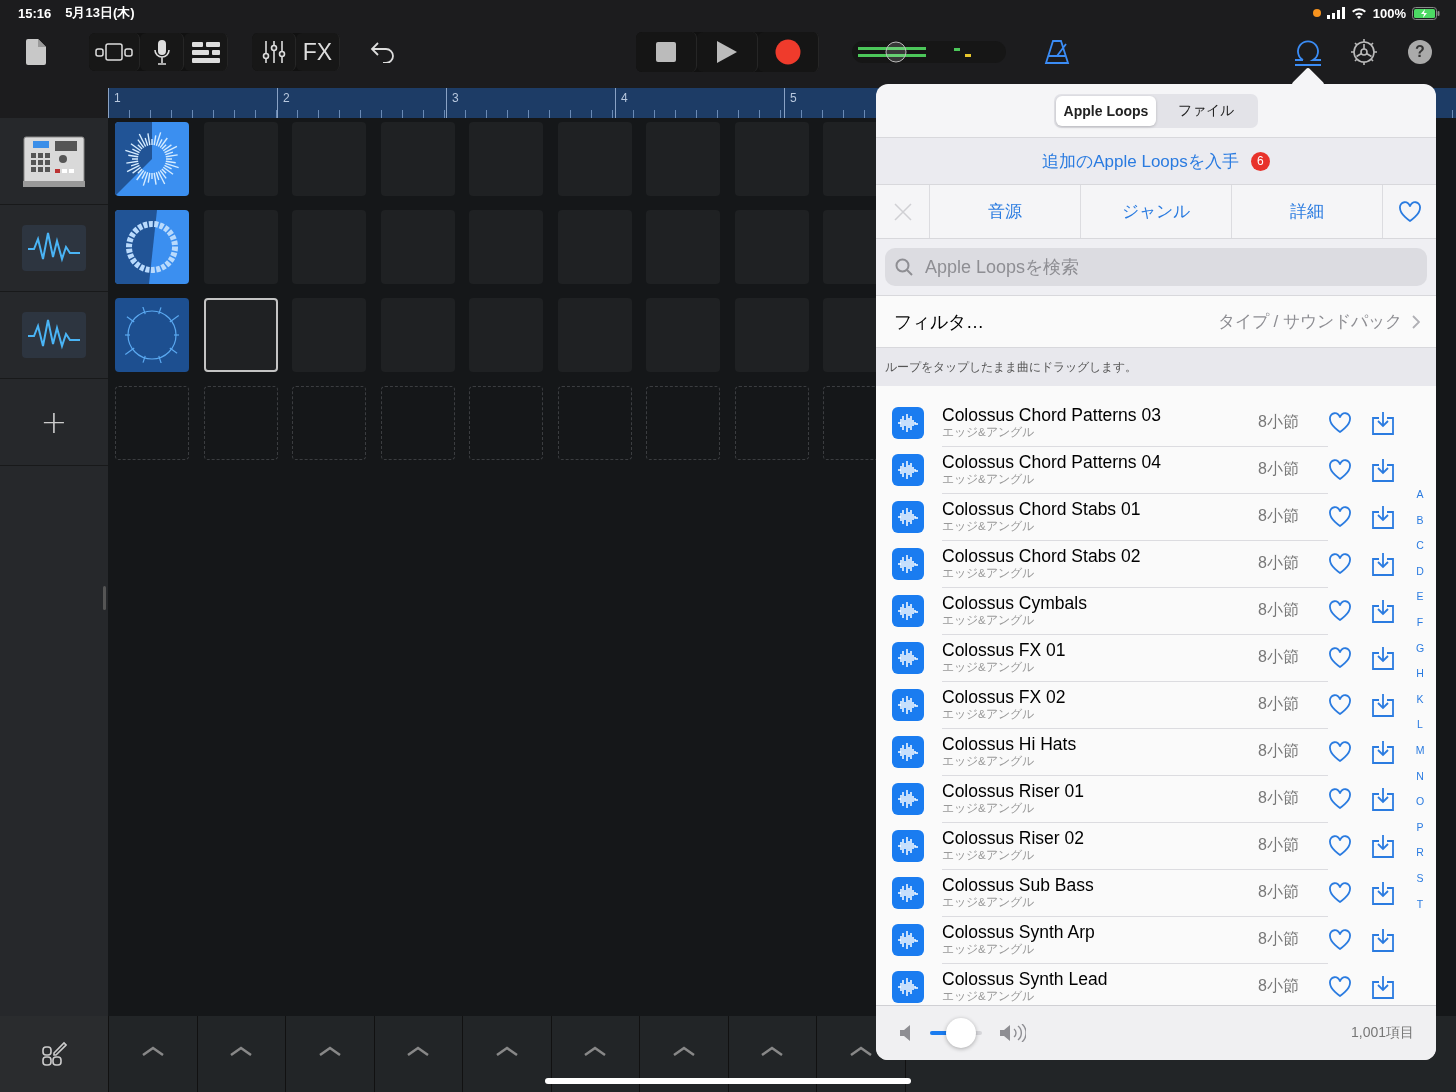  What do you see at coordinates (1420, 628) in the screenshot?
I see `index-letter: F` at bounding box center [1420, 628].